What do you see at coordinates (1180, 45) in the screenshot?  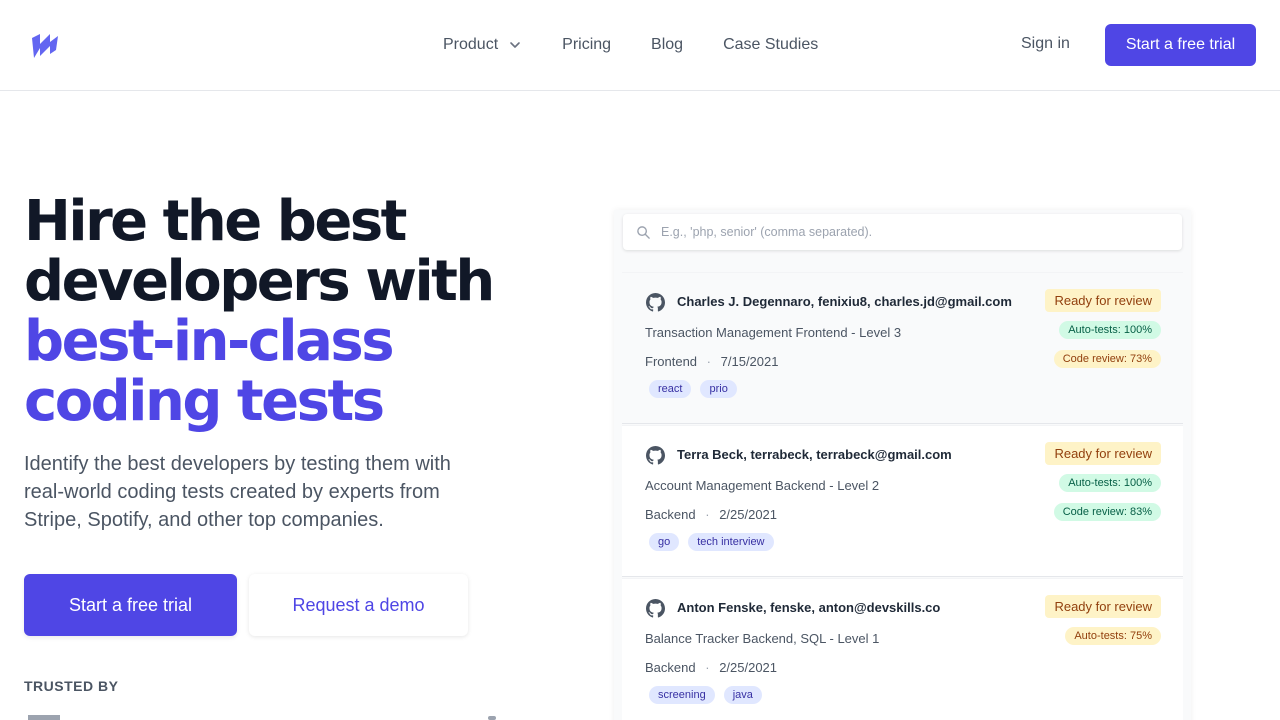 I see `start-trial-header-button: Start a free trial` at bounding box center [1180, 45].